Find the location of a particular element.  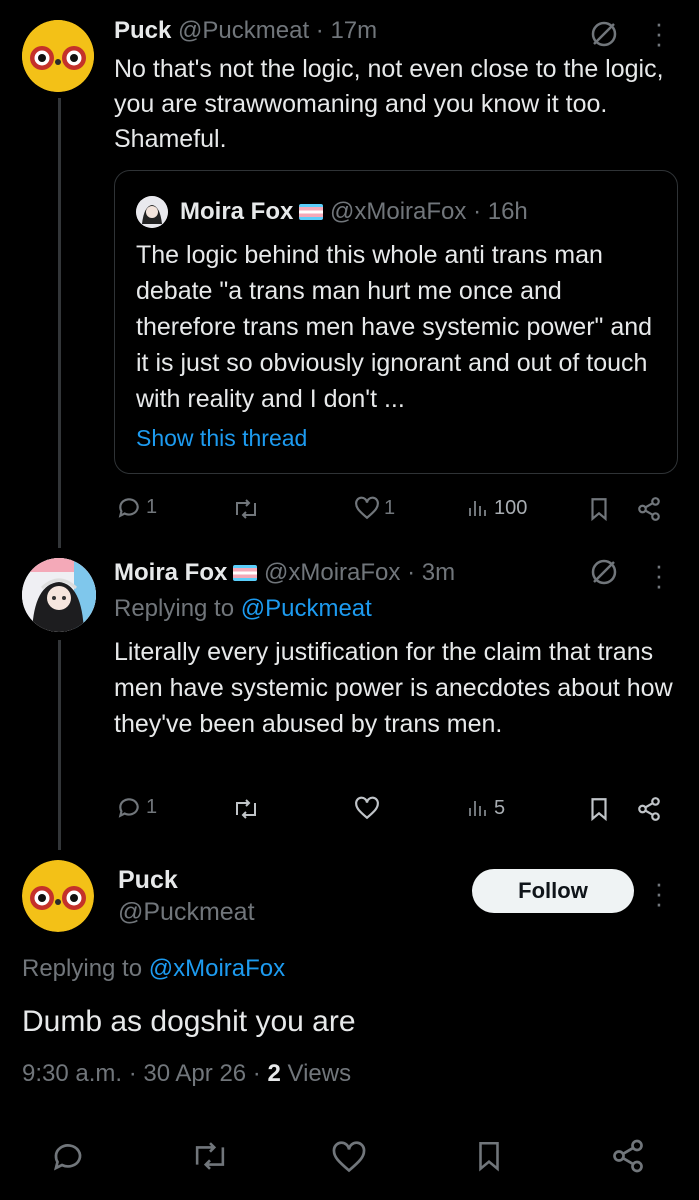

like-count: 1 is located at coordinates (390, 507).